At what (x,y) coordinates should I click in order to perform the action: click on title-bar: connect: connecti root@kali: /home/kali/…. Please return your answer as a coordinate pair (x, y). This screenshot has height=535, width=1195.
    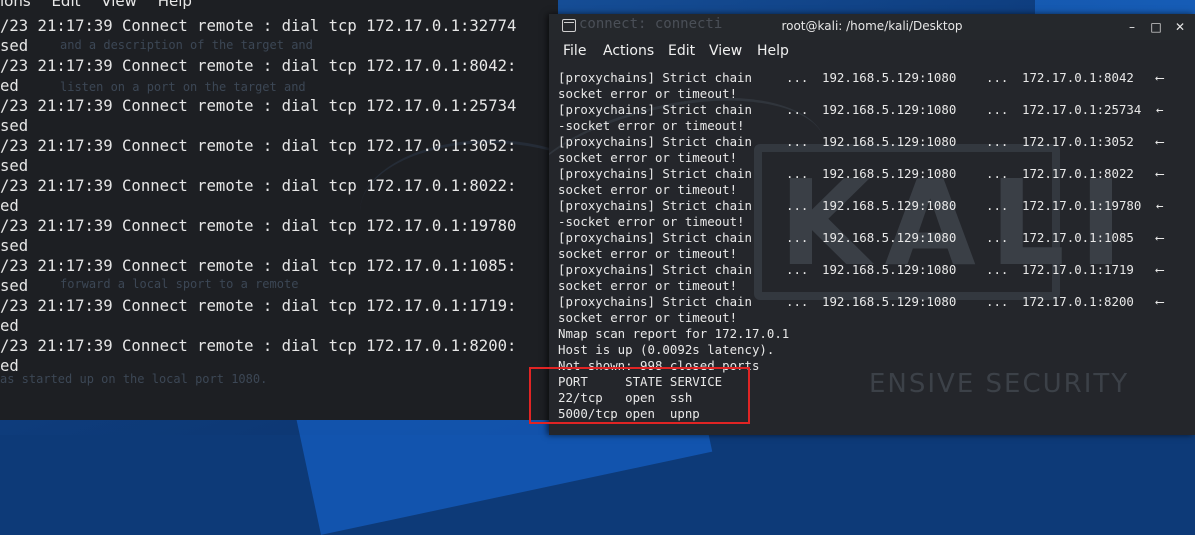
    Looking at the image, I should click on (872, 27).